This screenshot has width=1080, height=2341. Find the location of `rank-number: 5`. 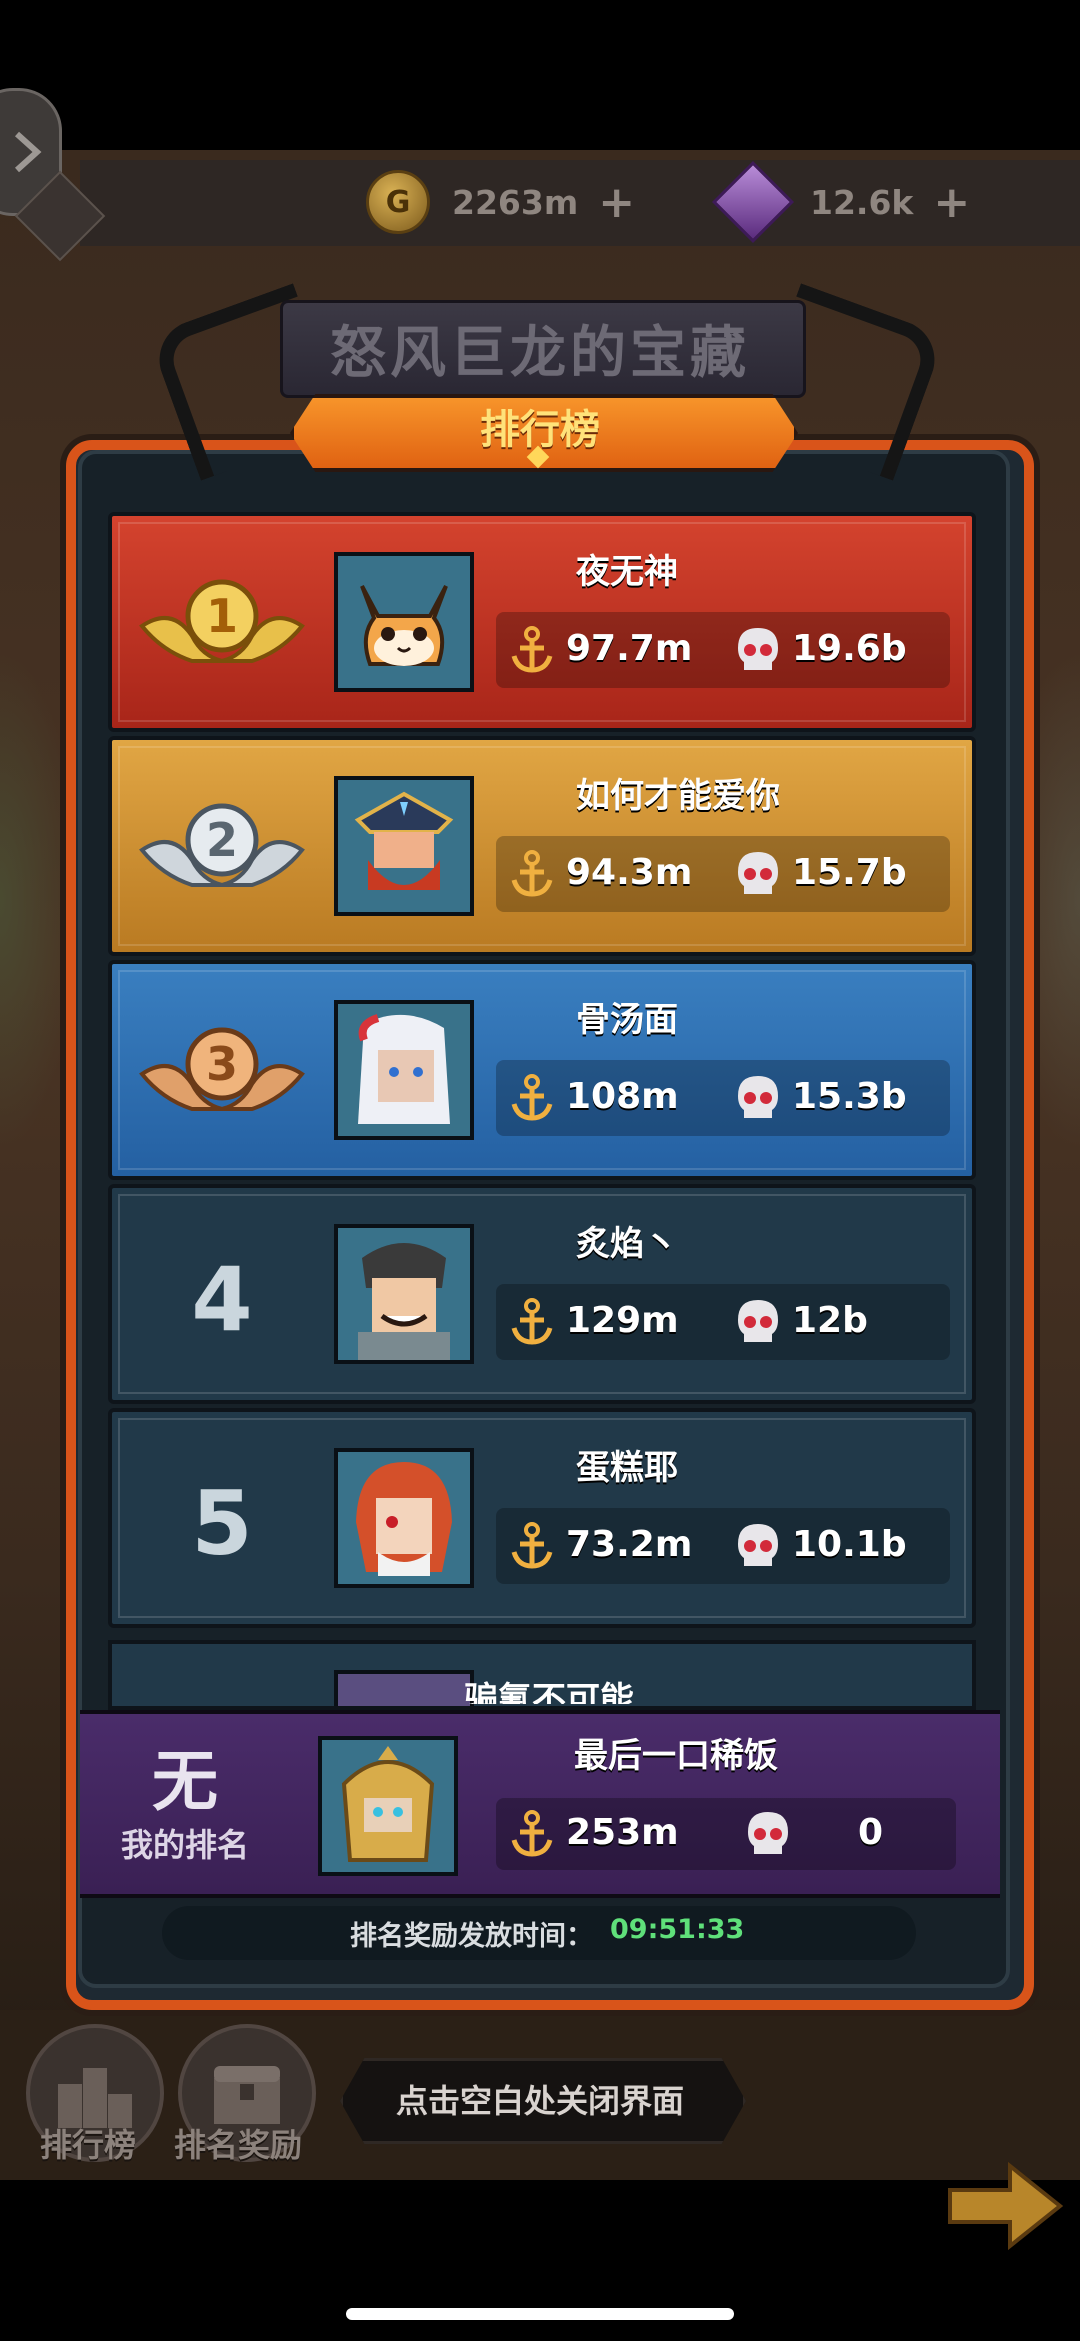

rank-number: 5 is located at coordinates (222, 1523).